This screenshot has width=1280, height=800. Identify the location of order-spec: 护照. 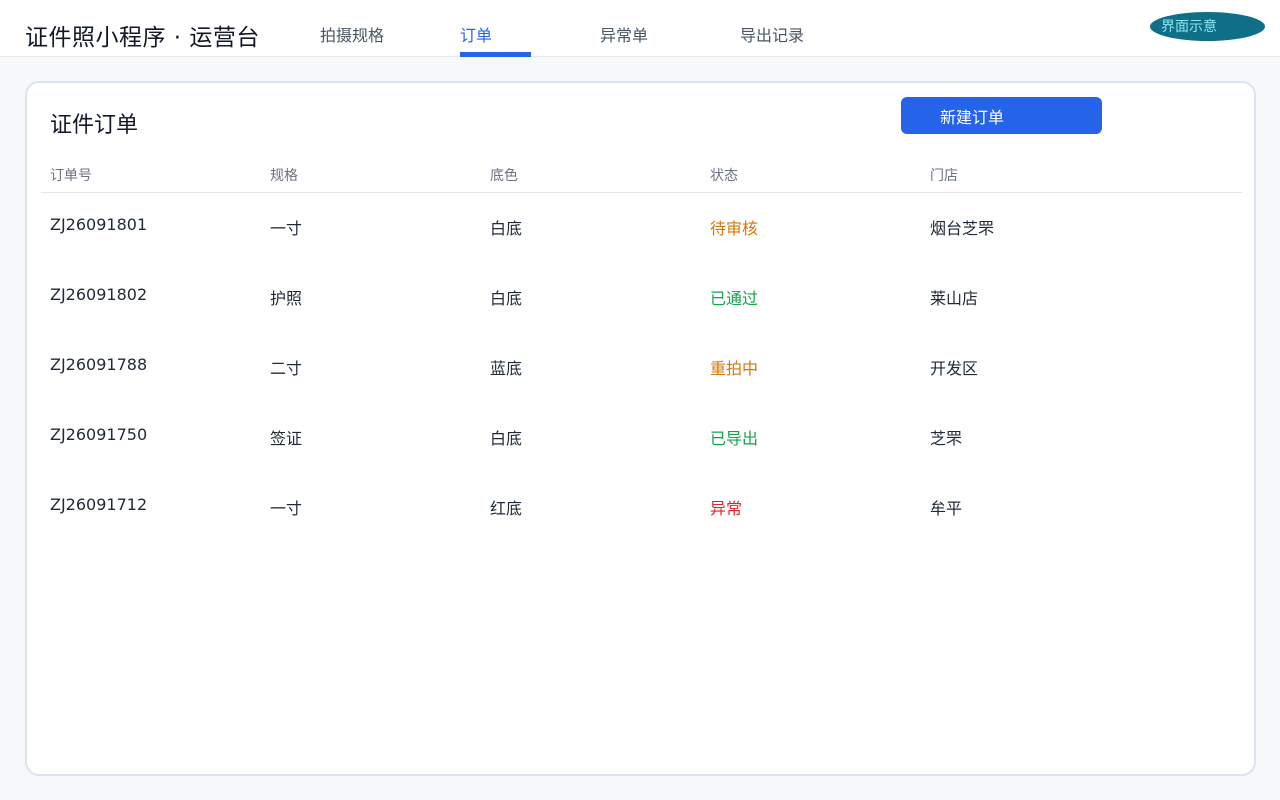
(286, 298).